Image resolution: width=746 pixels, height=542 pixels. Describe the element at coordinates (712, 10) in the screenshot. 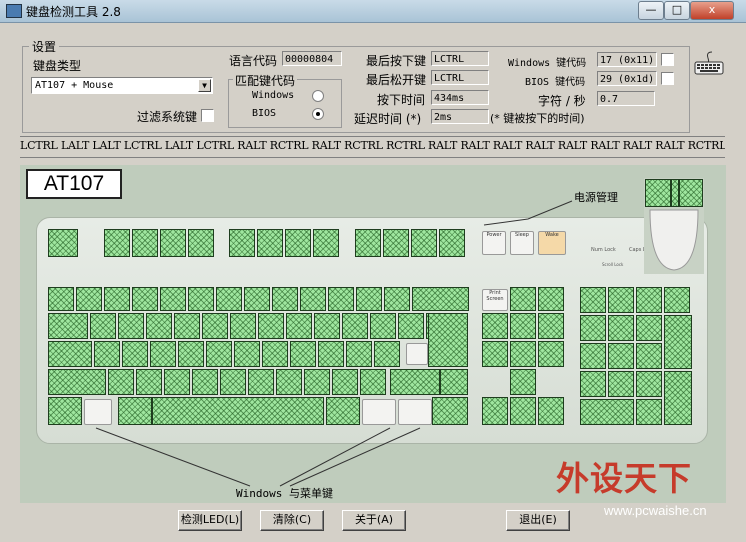

I see `close-button: x` at that location.